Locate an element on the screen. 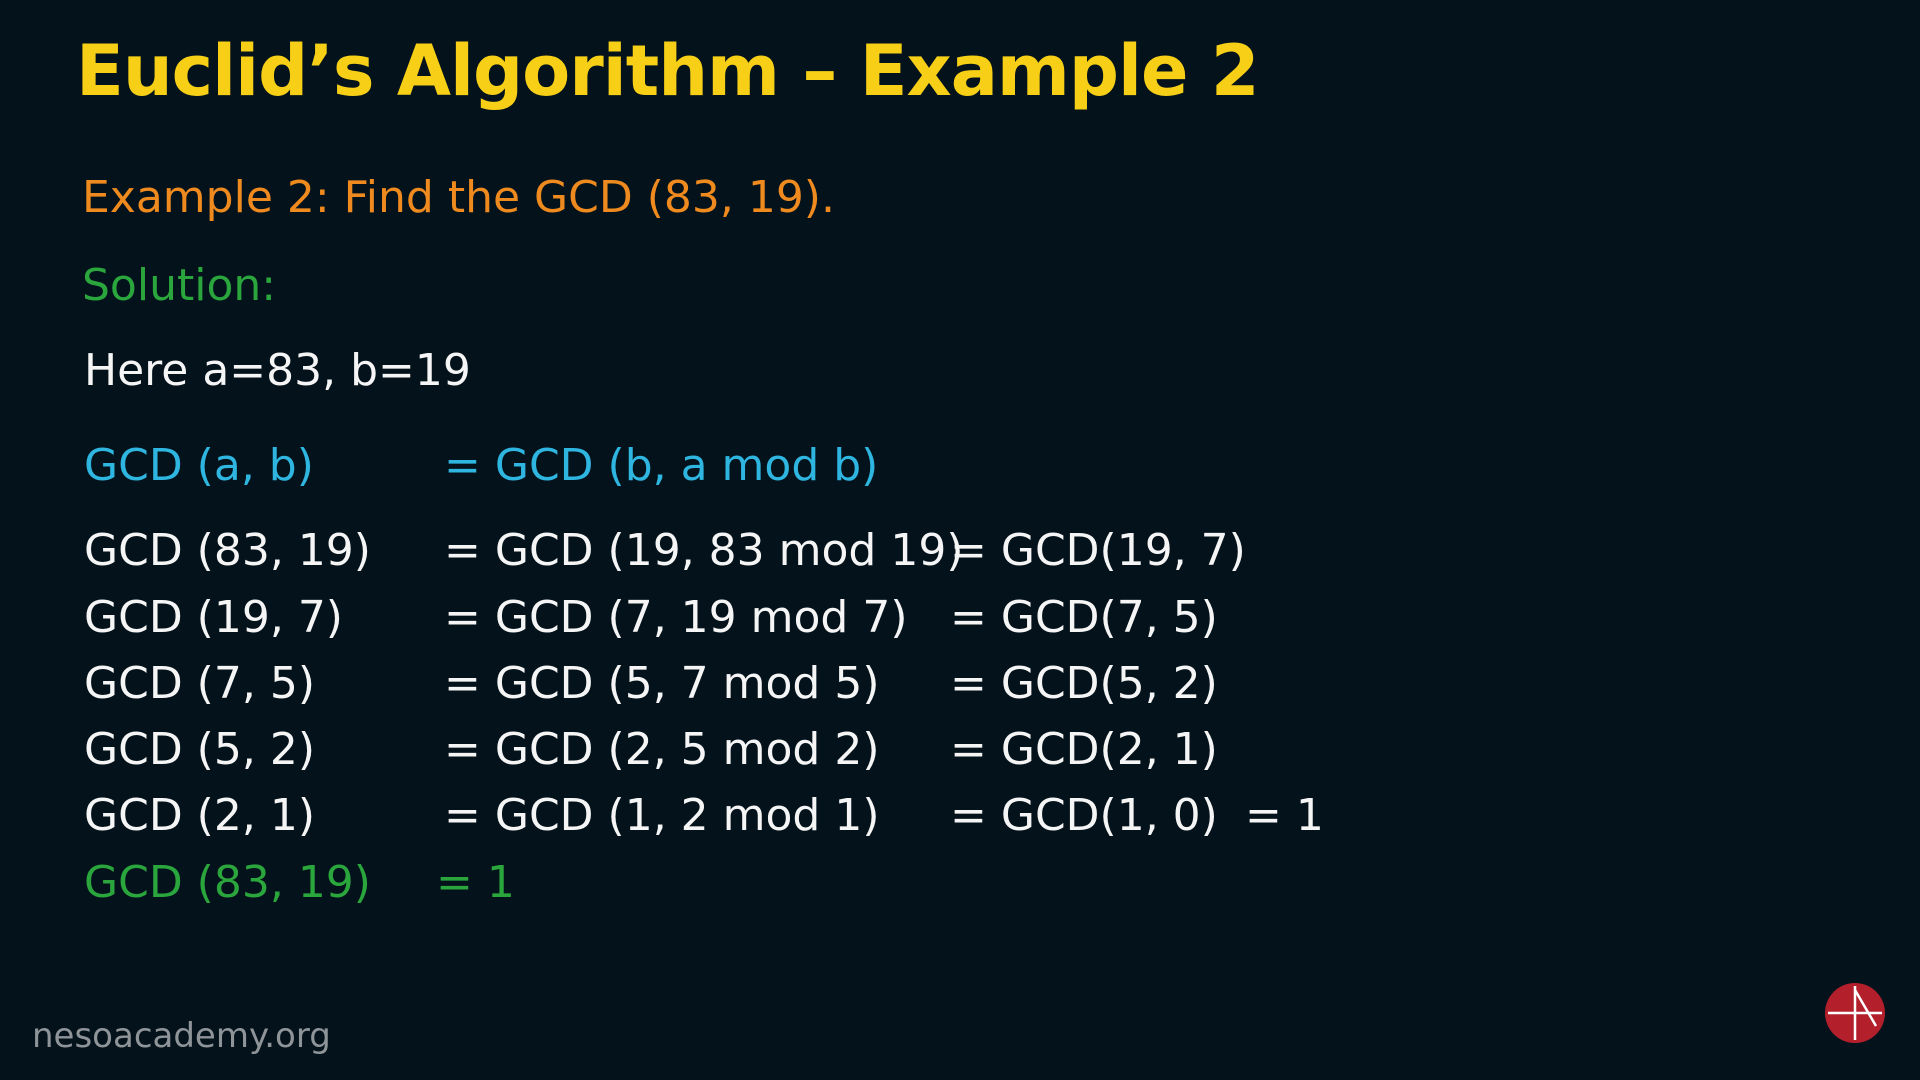  step-rhs: = GCD(2, 1) is located at coordinates (1084, 749).